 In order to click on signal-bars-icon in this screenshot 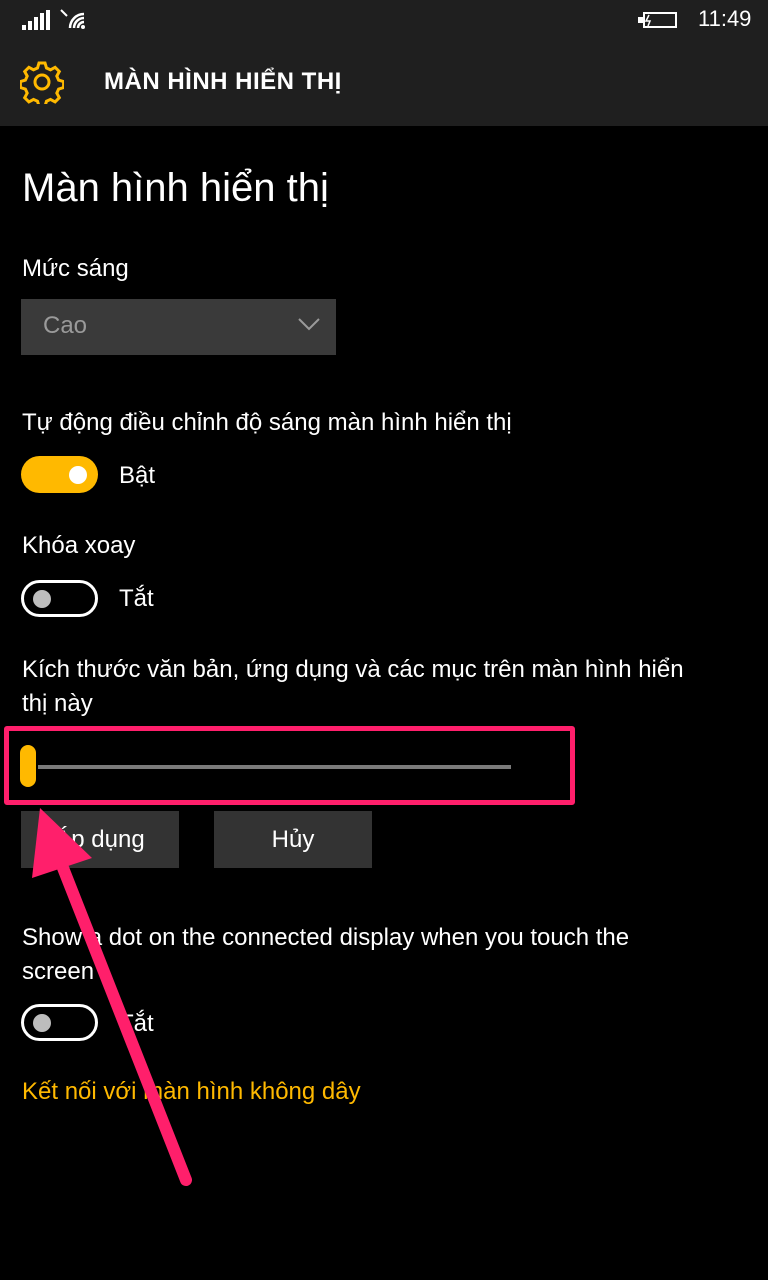, I will do `click(36, 20)`.